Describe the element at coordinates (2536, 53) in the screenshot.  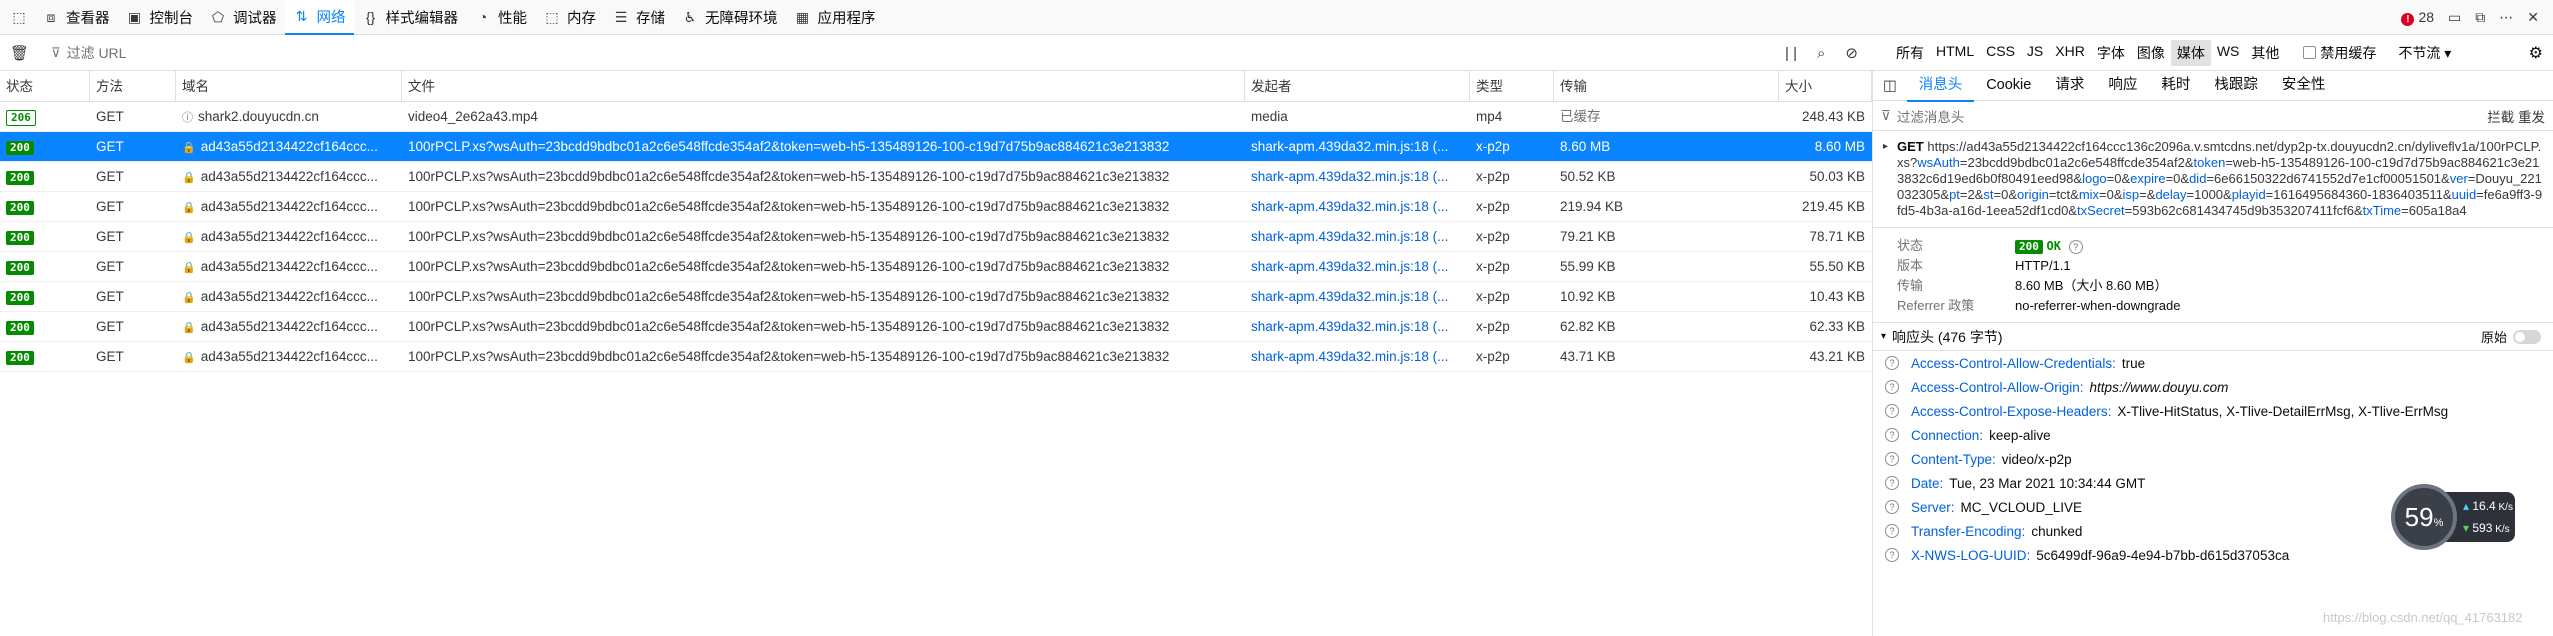
I see `settings-icon: ⚙` at that location.